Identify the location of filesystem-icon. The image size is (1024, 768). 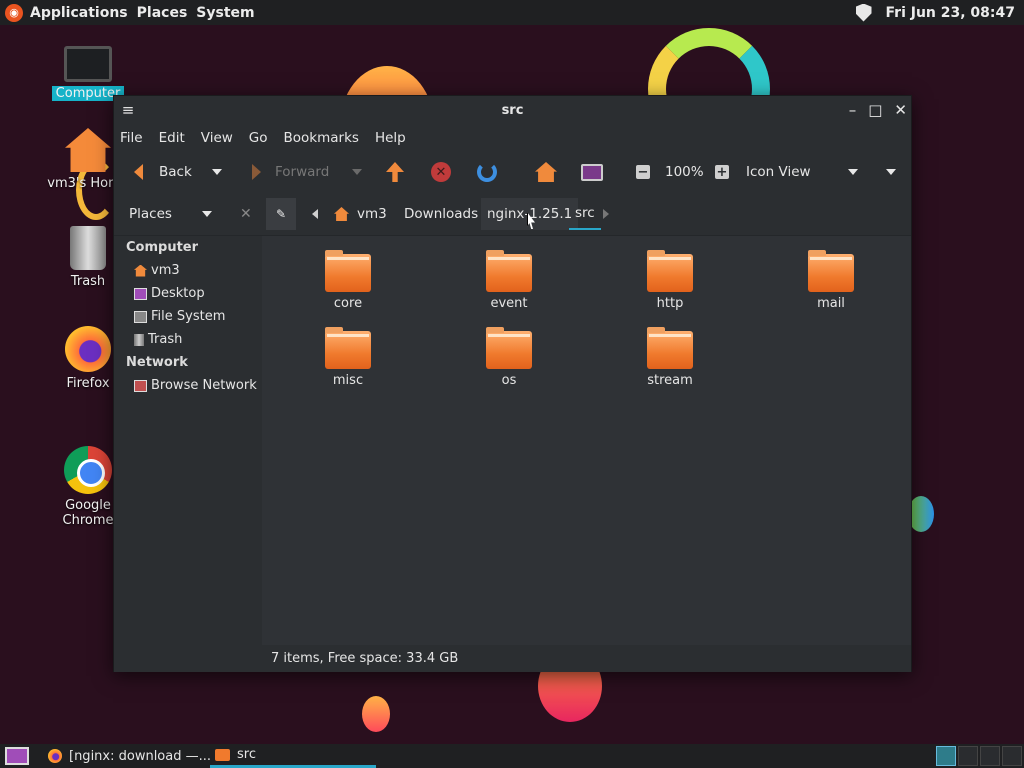
(140, 316).